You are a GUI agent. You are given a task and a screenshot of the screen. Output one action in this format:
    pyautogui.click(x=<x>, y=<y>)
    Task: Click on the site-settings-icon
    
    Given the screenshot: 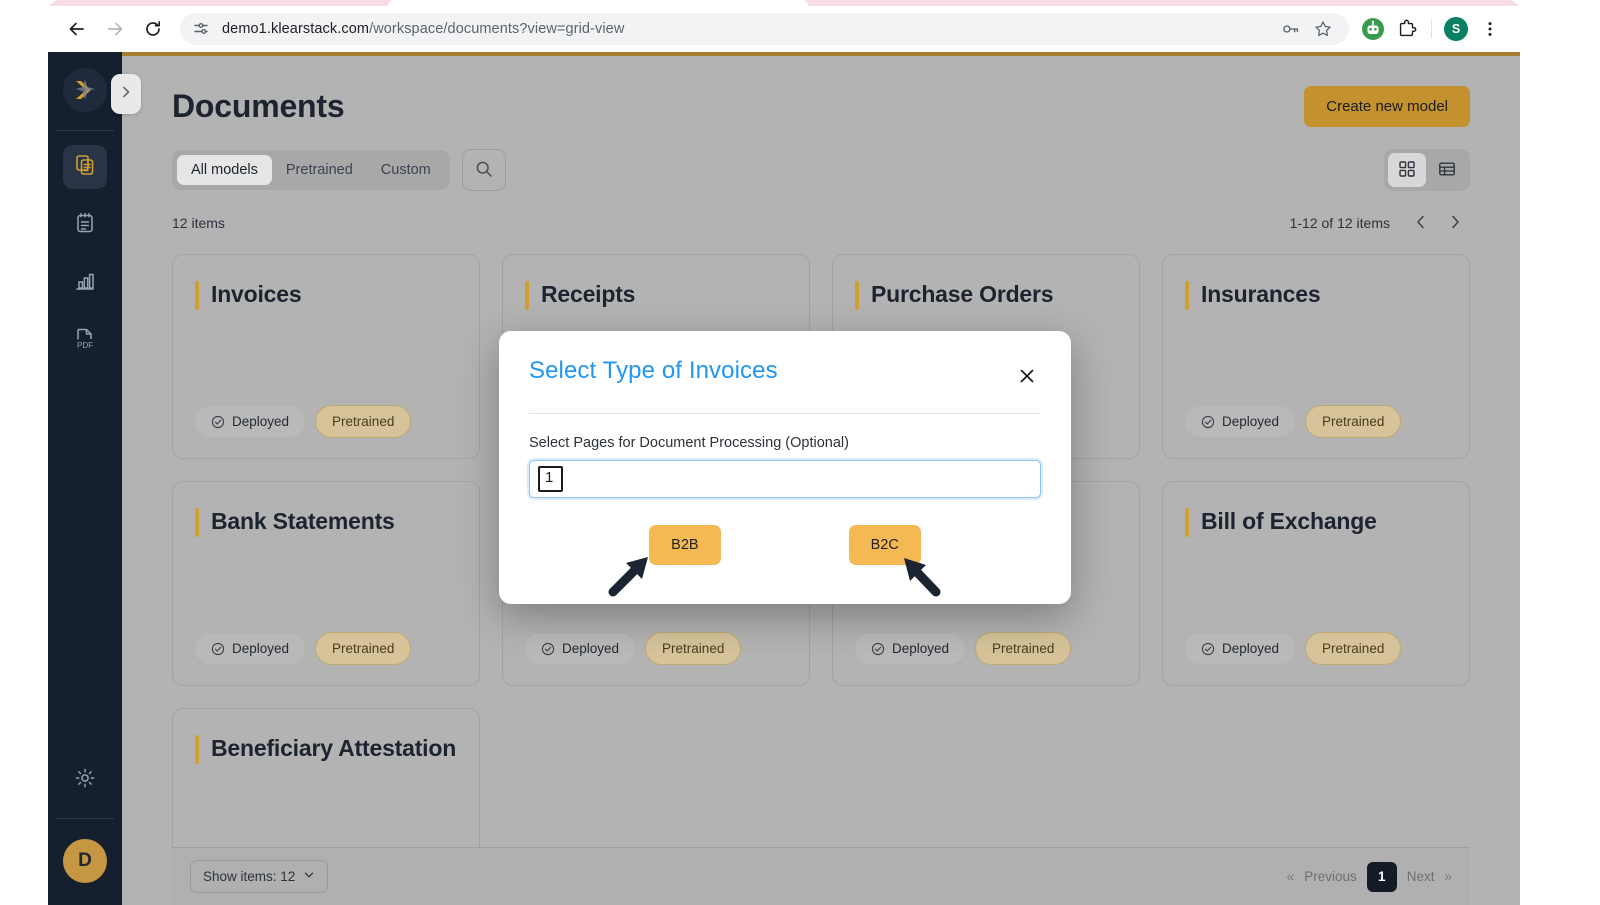 What is the action you would take?
    pyautogui.click(x=201, y=29)
    